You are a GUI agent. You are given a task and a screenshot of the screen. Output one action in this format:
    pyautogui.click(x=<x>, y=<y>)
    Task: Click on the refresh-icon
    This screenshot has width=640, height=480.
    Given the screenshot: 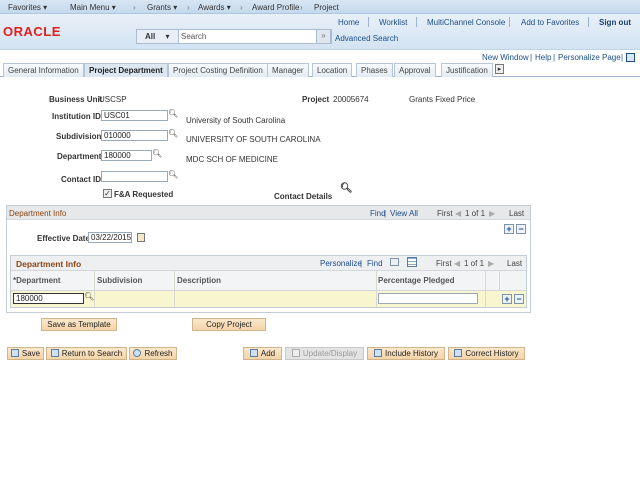 What is the action you would take?
    pyautogui.click(x=137, y=353)
    